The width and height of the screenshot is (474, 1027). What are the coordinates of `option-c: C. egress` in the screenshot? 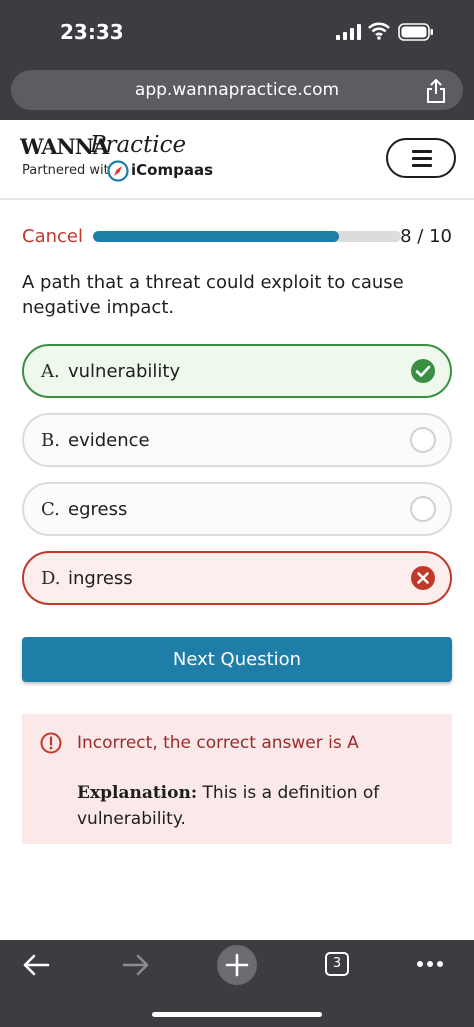 It's located at (237, 509).